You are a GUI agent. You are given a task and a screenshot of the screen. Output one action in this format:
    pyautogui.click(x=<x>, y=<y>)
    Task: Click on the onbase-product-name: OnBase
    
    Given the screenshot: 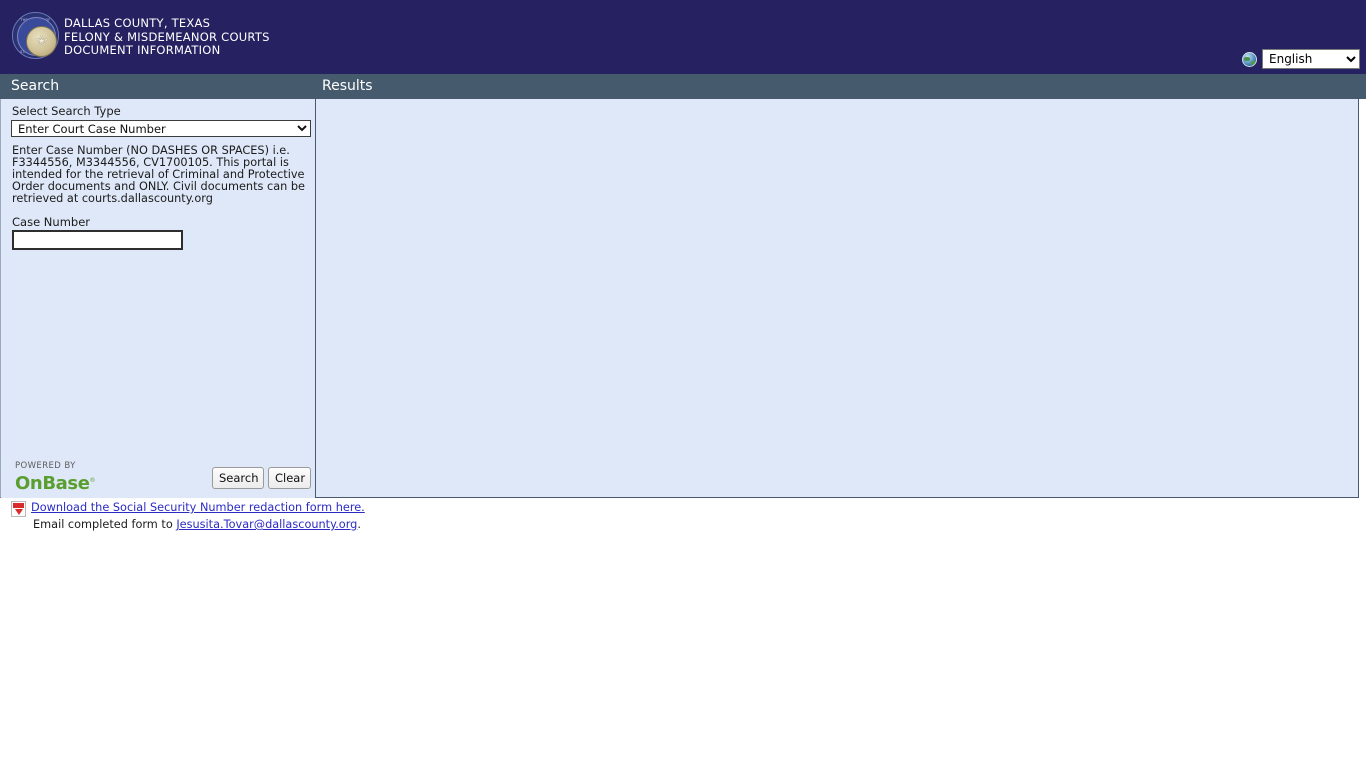 What is the action you would take?
    pyautogui.click(x=52, y=483)
    